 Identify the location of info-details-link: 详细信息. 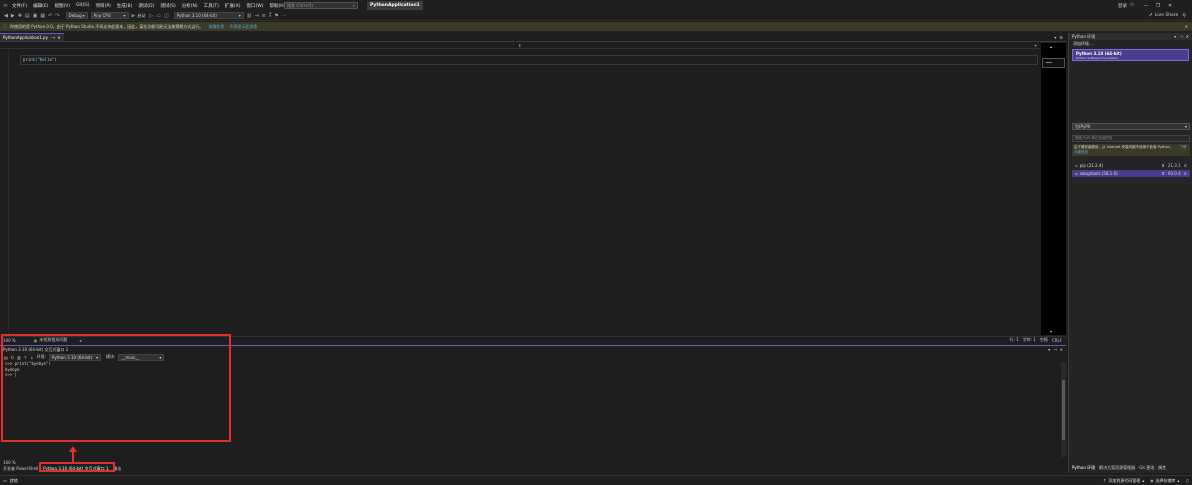
(216, 27).